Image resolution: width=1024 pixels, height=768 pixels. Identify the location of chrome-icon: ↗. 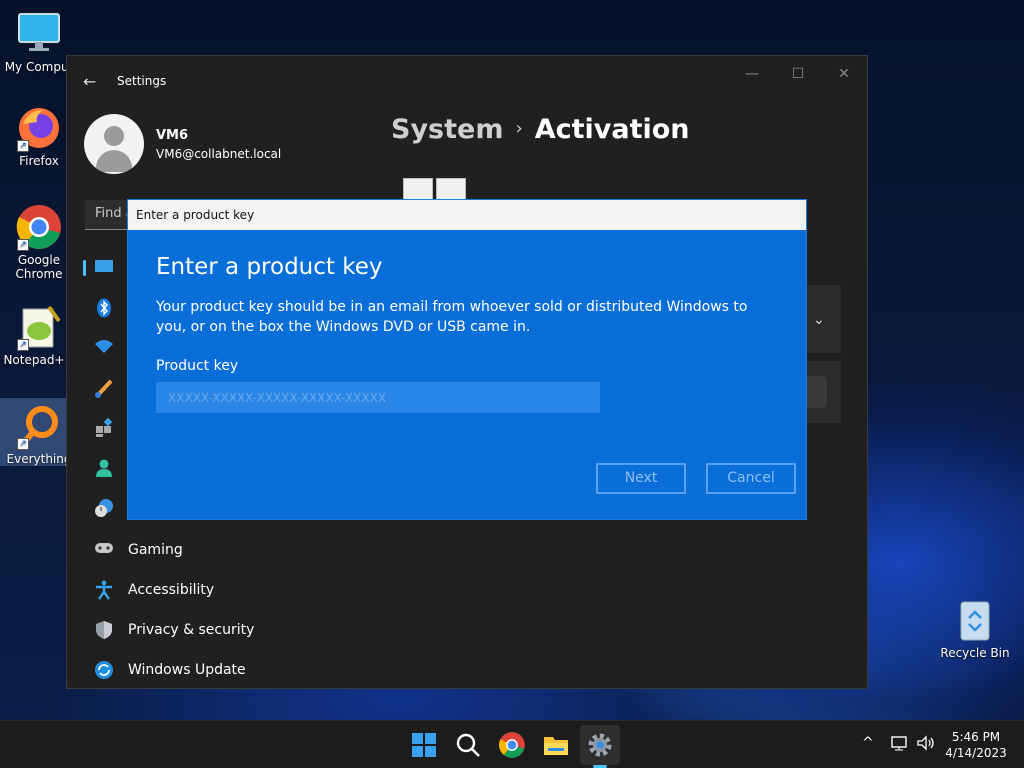
(39, 227).